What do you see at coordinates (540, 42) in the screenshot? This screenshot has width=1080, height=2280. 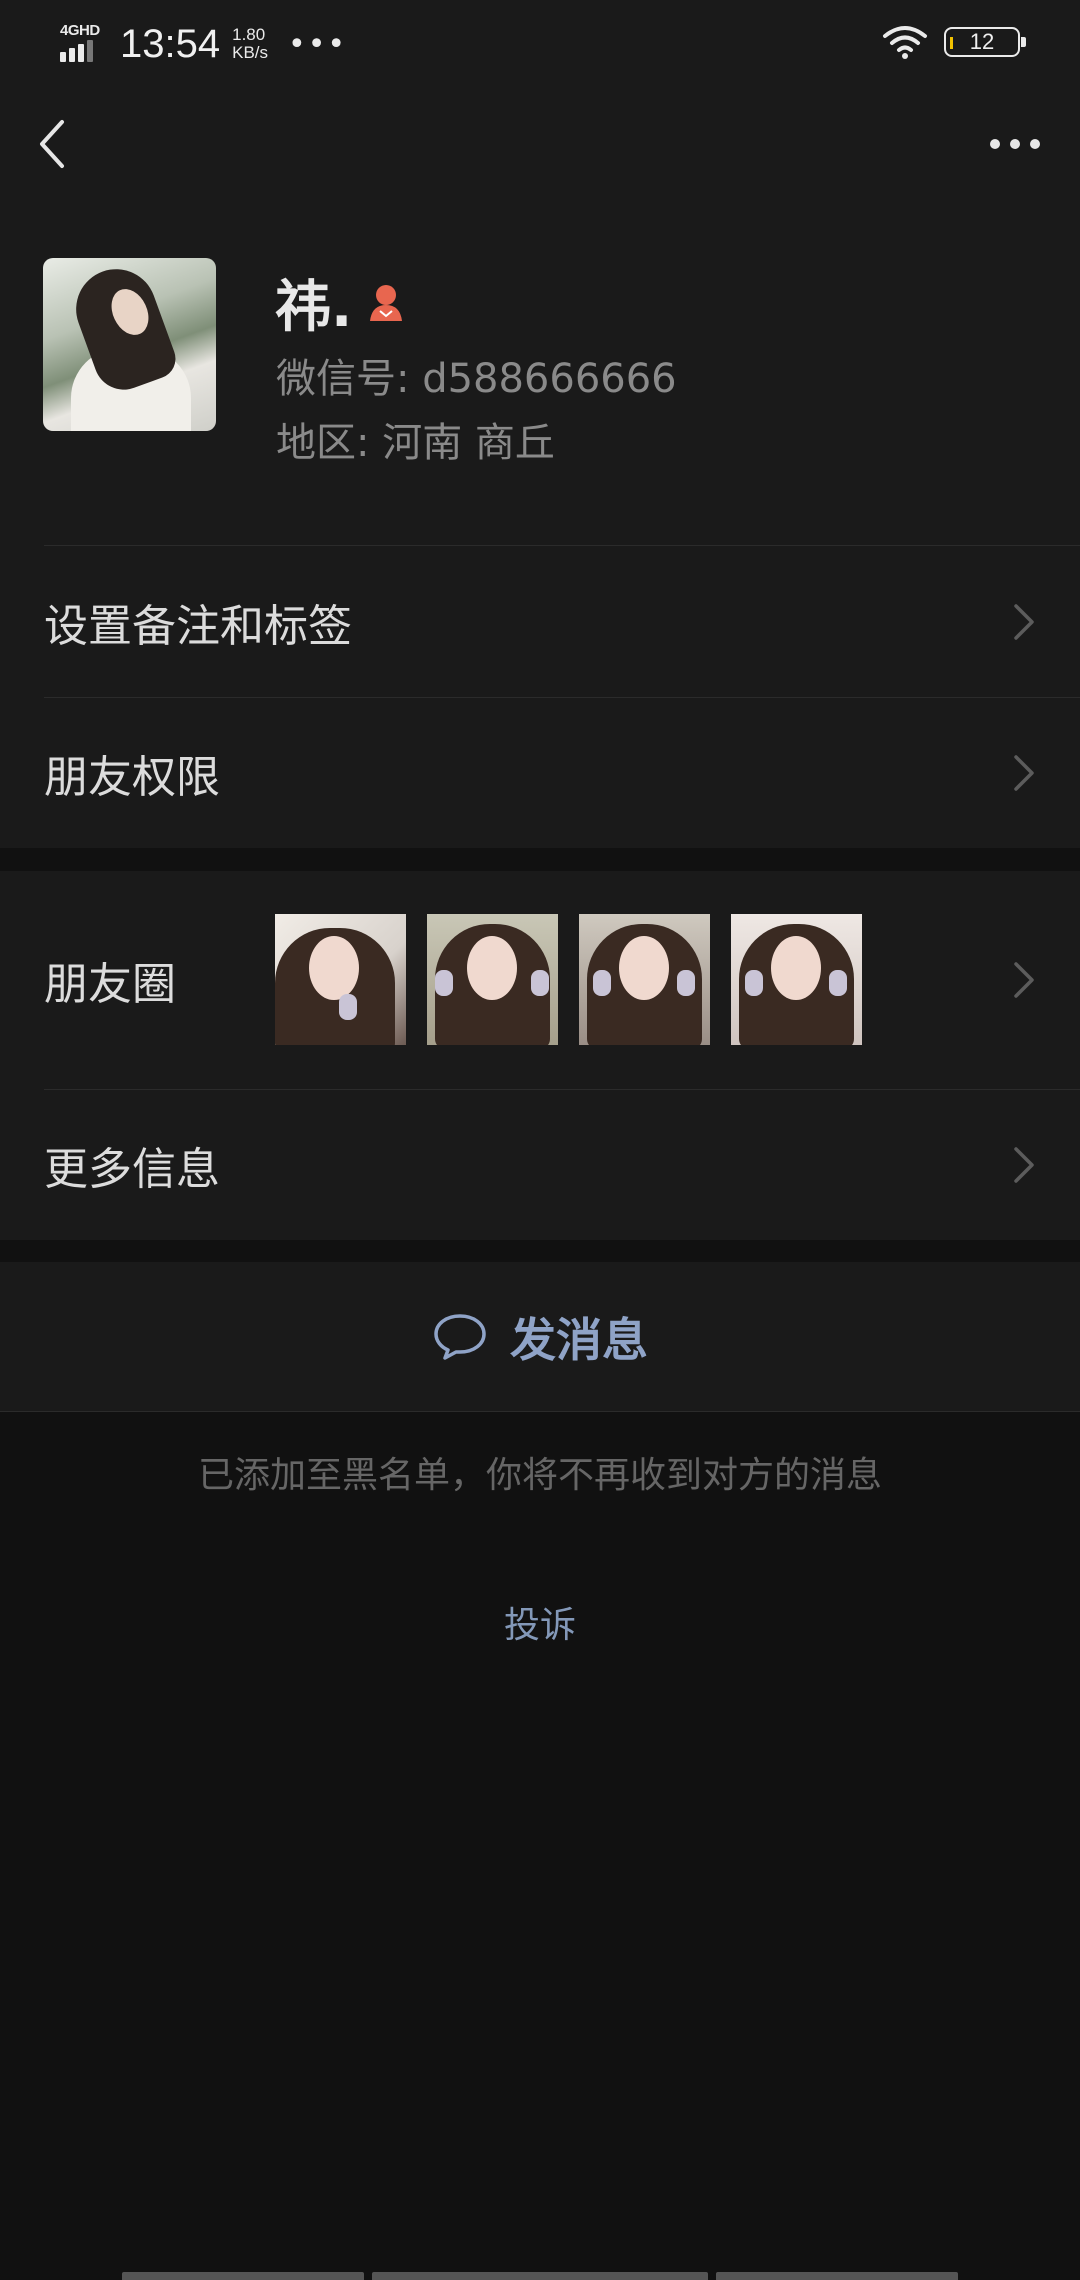 I see `status-bar: 4GHD 13:54 1.80 KB/s ••• 12` at bounding box center [540, 42].